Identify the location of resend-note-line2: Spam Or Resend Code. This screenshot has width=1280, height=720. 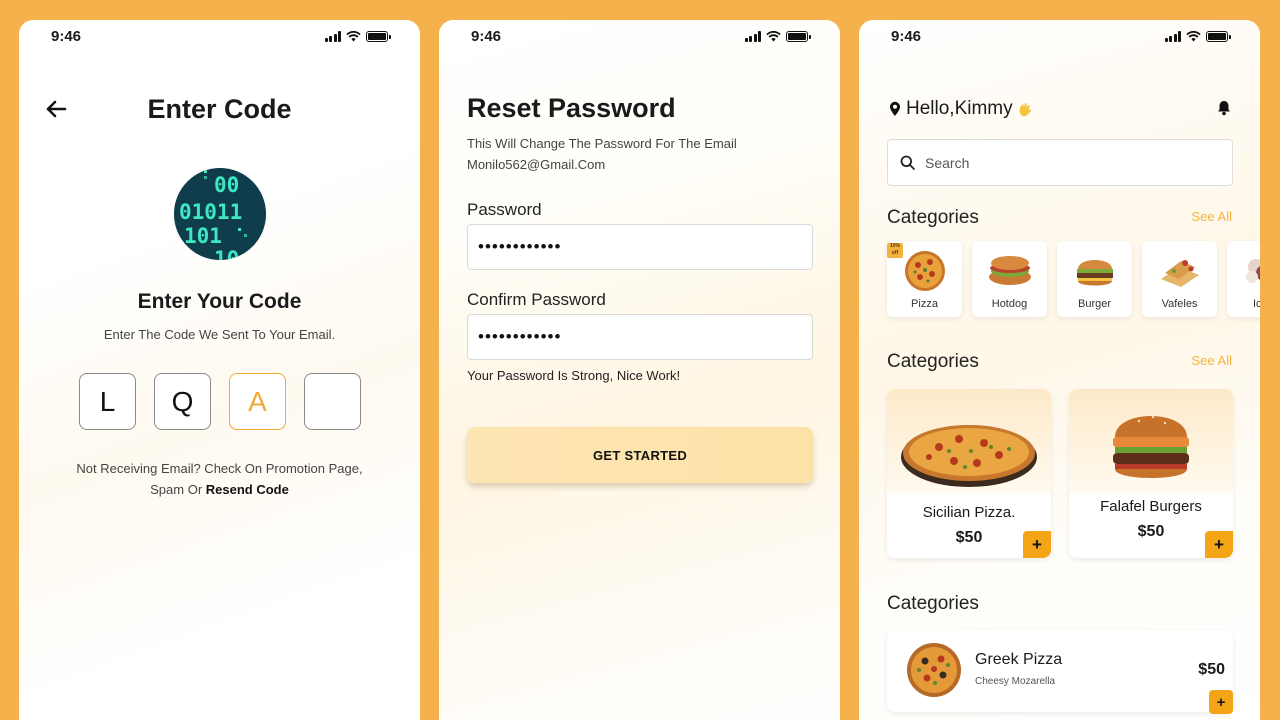
(219, 489).